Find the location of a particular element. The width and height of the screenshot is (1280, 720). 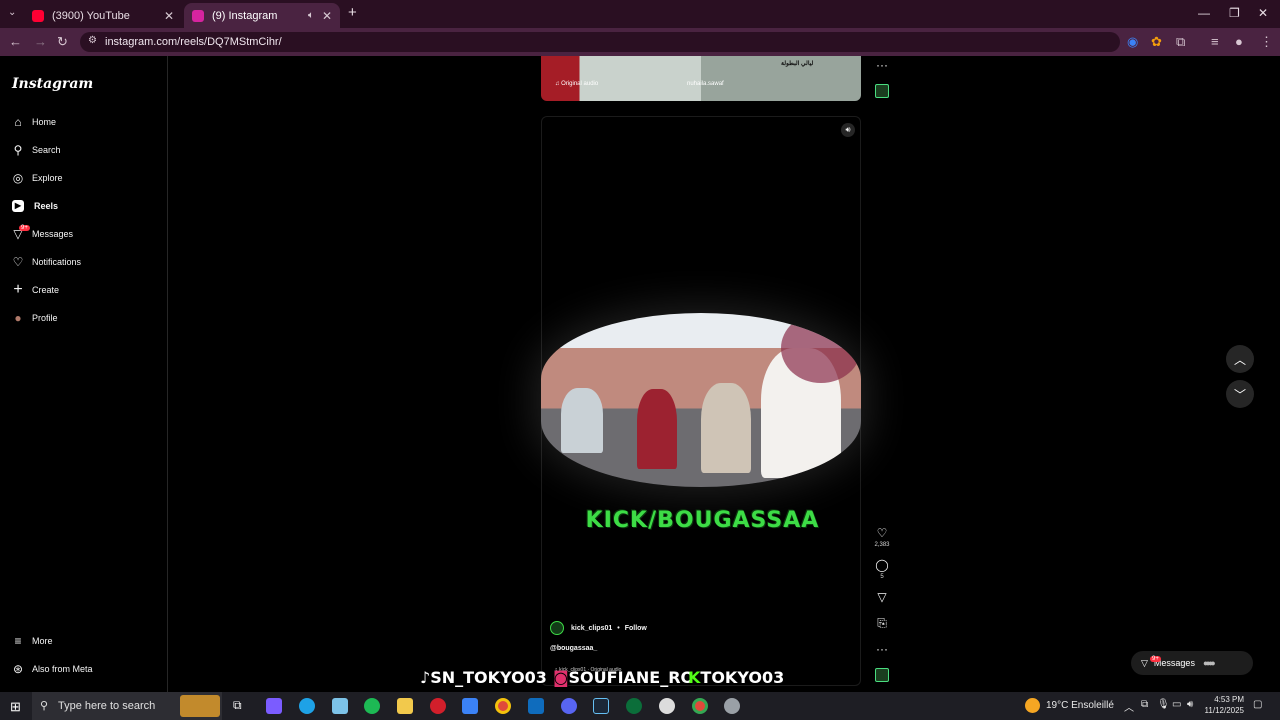

tab-instagram: (9) Instagram 🔈︎ ✕ is located at coordinates (262, 15).